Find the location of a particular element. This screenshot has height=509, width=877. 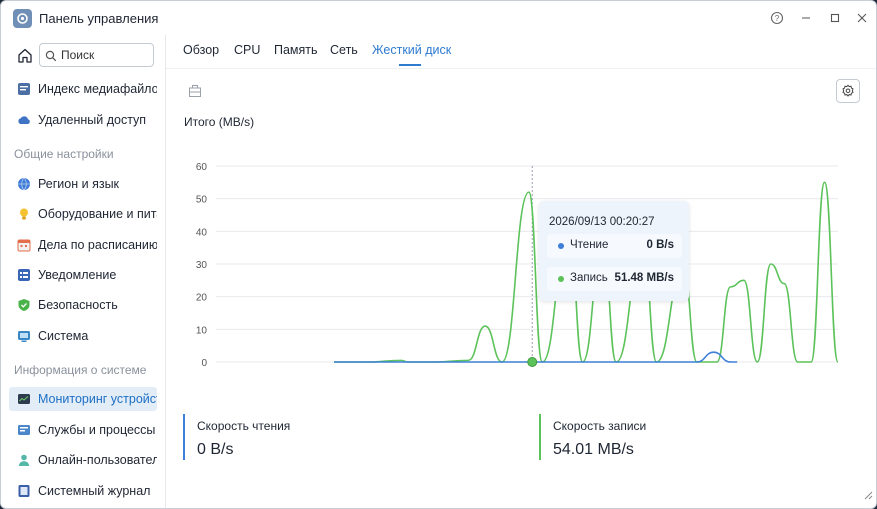

sidebar-item-system: Система is located at coordinates (83, 336).